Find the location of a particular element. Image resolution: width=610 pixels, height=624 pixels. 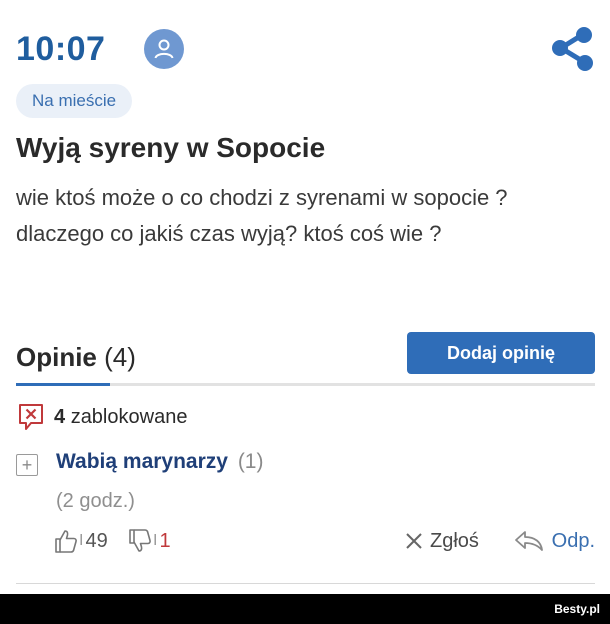

comment-author: Wabią marynarzy is located at coordinates (142, 461).